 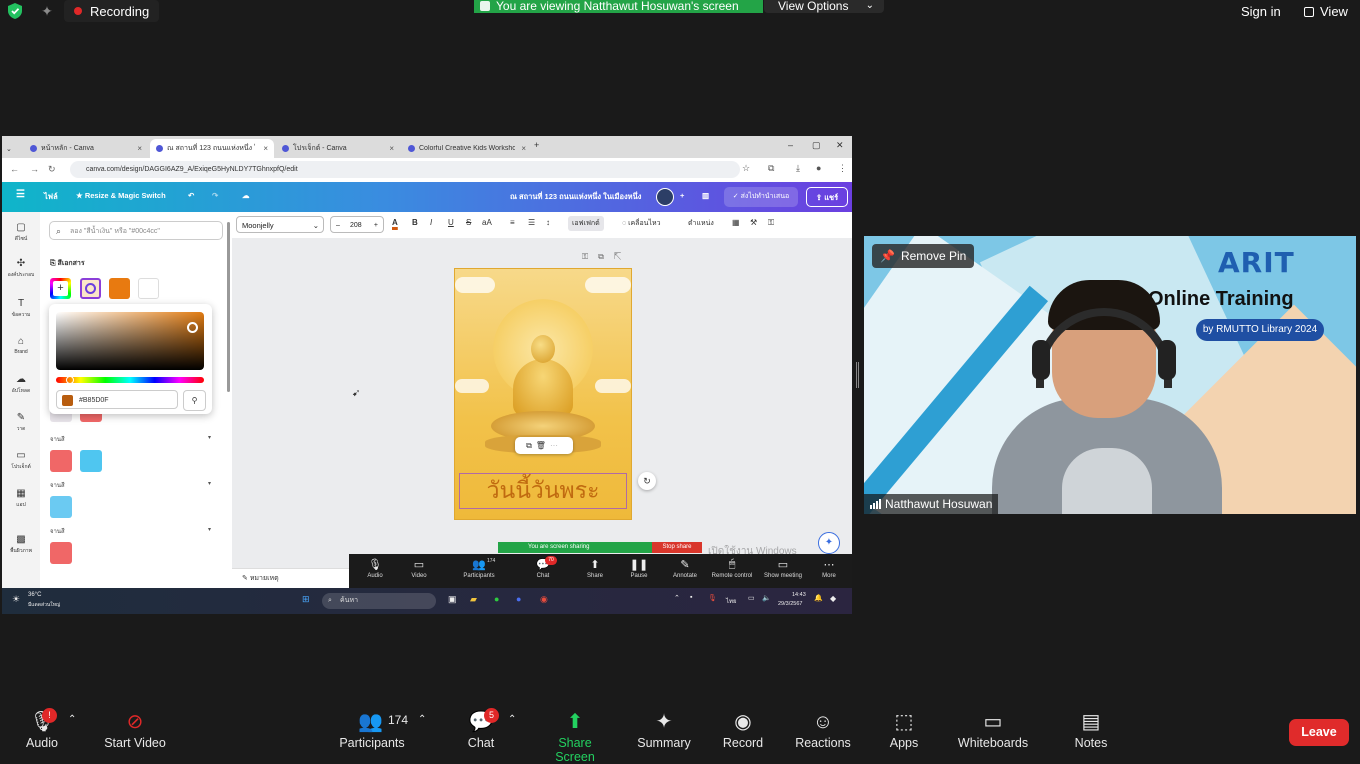 What do you see at coordinates (431, 222) in the screenshot?
I see `italic-icon: I` at bounding box center [431, 222].